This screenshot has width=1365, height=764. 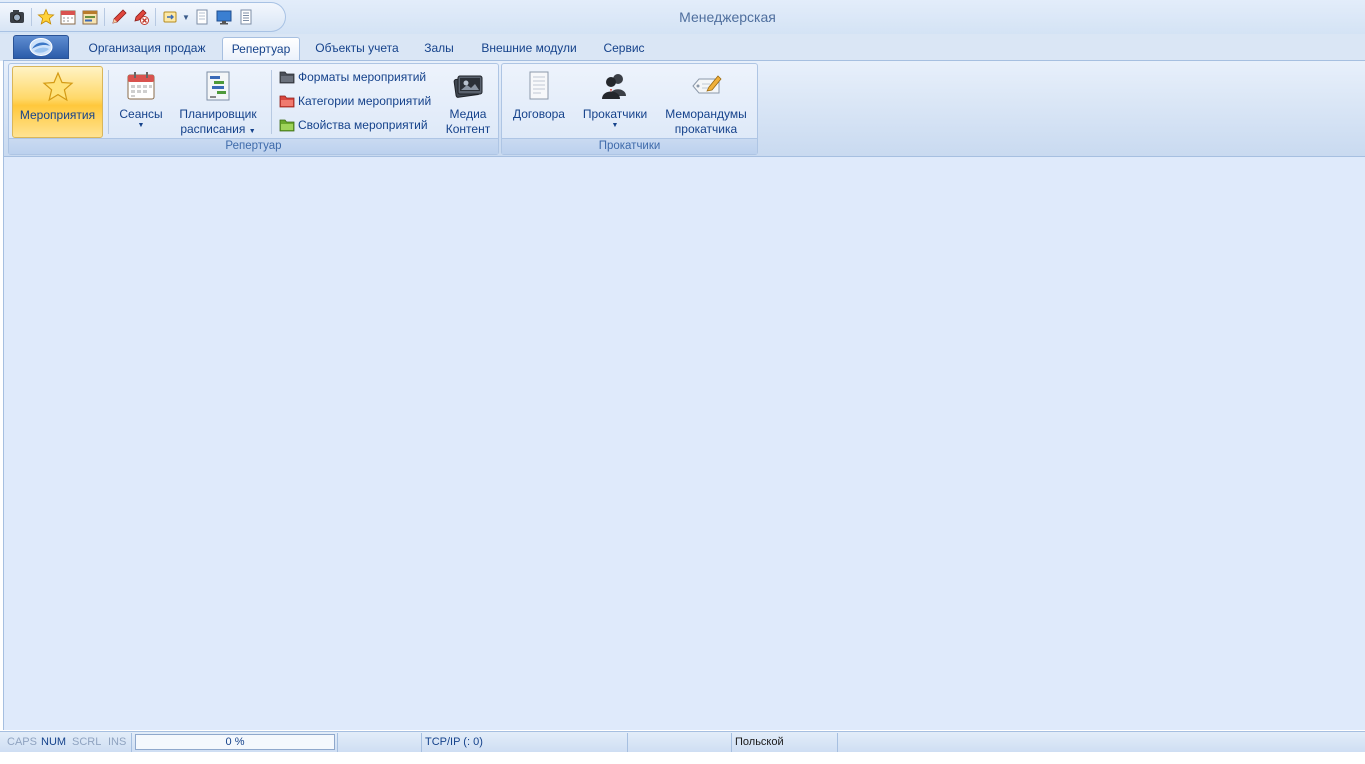 What do you see at coordinates (58, 87) in the screenshot?
I see `star-icon` at bounding box center [58, 87].